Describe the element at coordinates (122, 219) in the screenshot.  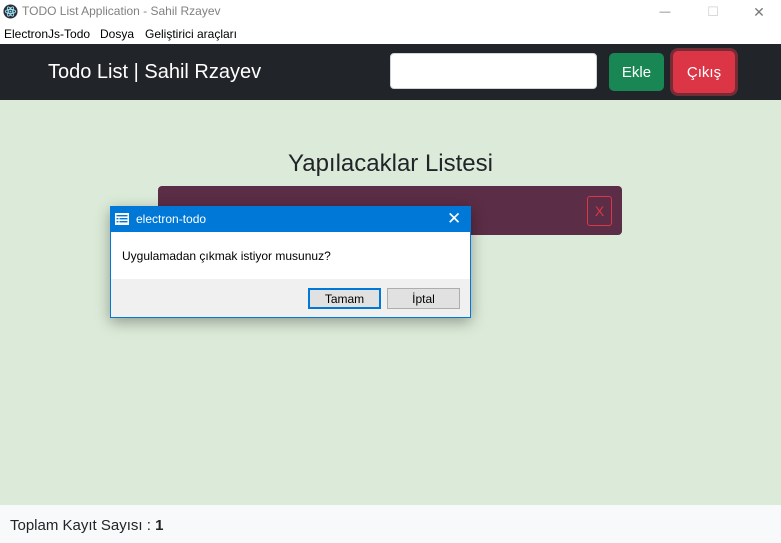
I see `window-icon` at that location.